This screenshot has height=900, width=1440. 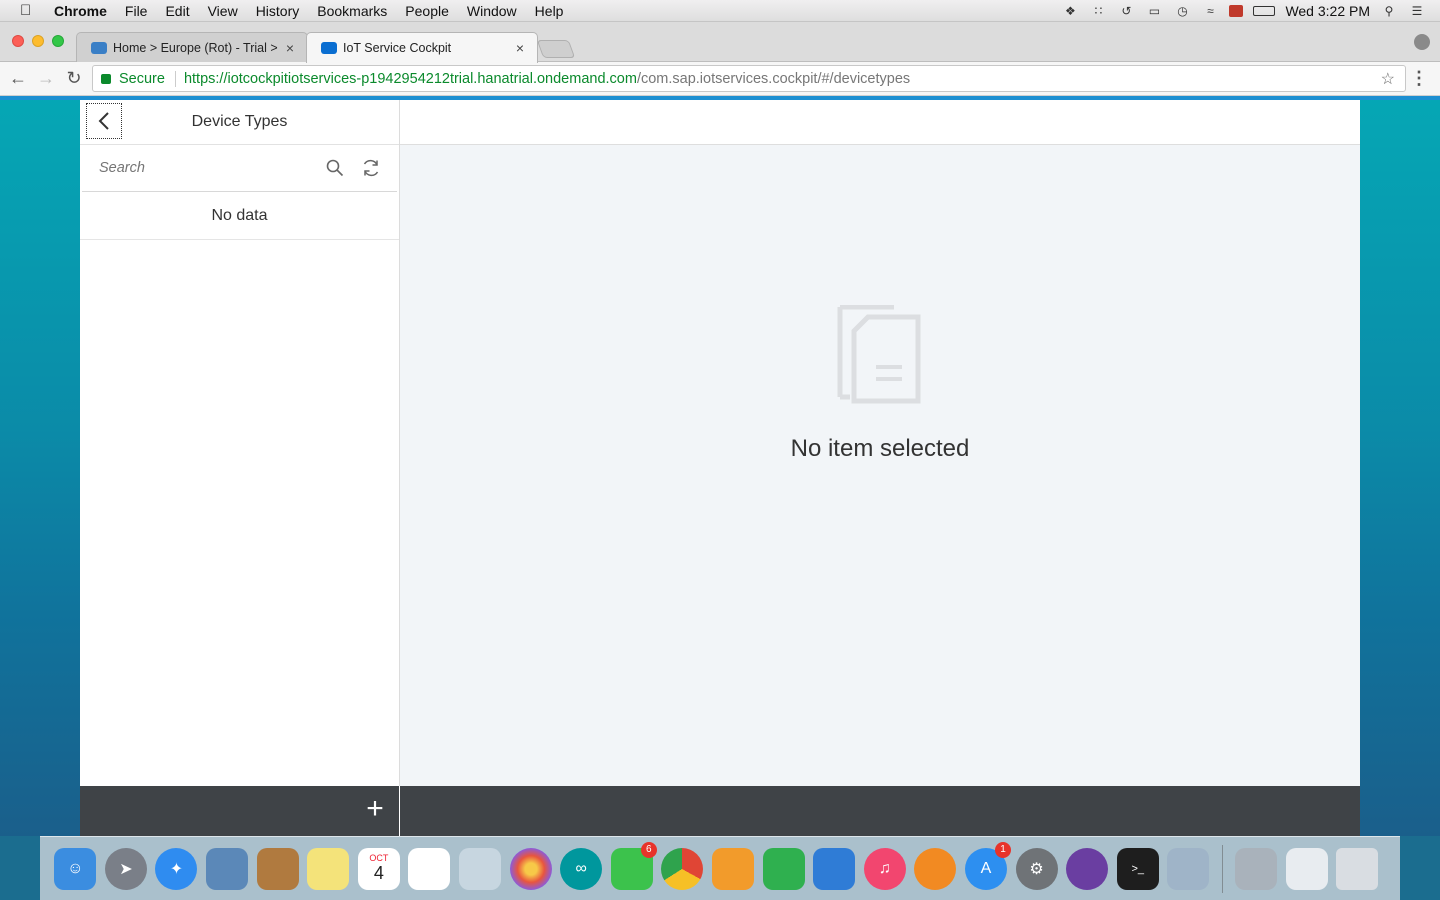 I want to click on spotlight-search-icon: ⚲, so click(x=1389, y=11).